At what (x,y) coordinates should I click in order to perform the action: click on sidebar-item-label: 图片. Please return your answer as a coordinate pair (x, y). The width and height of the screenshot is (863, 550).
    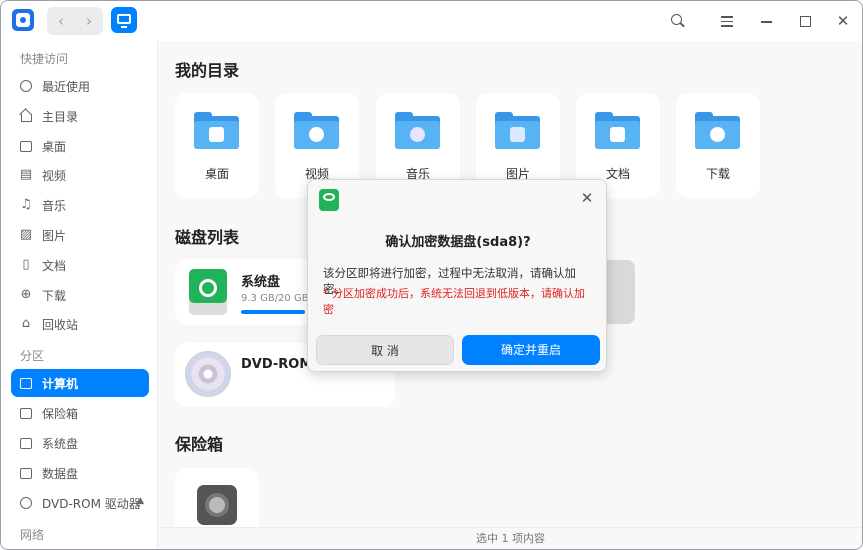
    Looking at the image, I should click on (54, 235).